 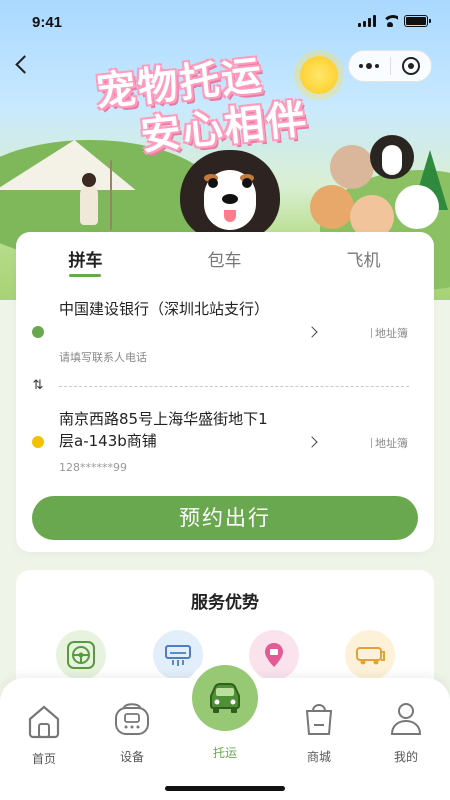 I want to click on swap-icon: ⇅, so click(x=38, y=386).